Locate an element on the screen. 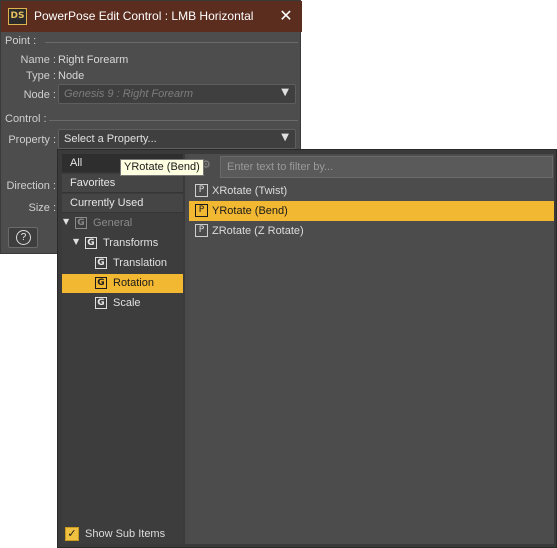 The width and height of the screenshot is (557, 548). tree-item-rotation: G Rotation is located at coordinates (122, 283).